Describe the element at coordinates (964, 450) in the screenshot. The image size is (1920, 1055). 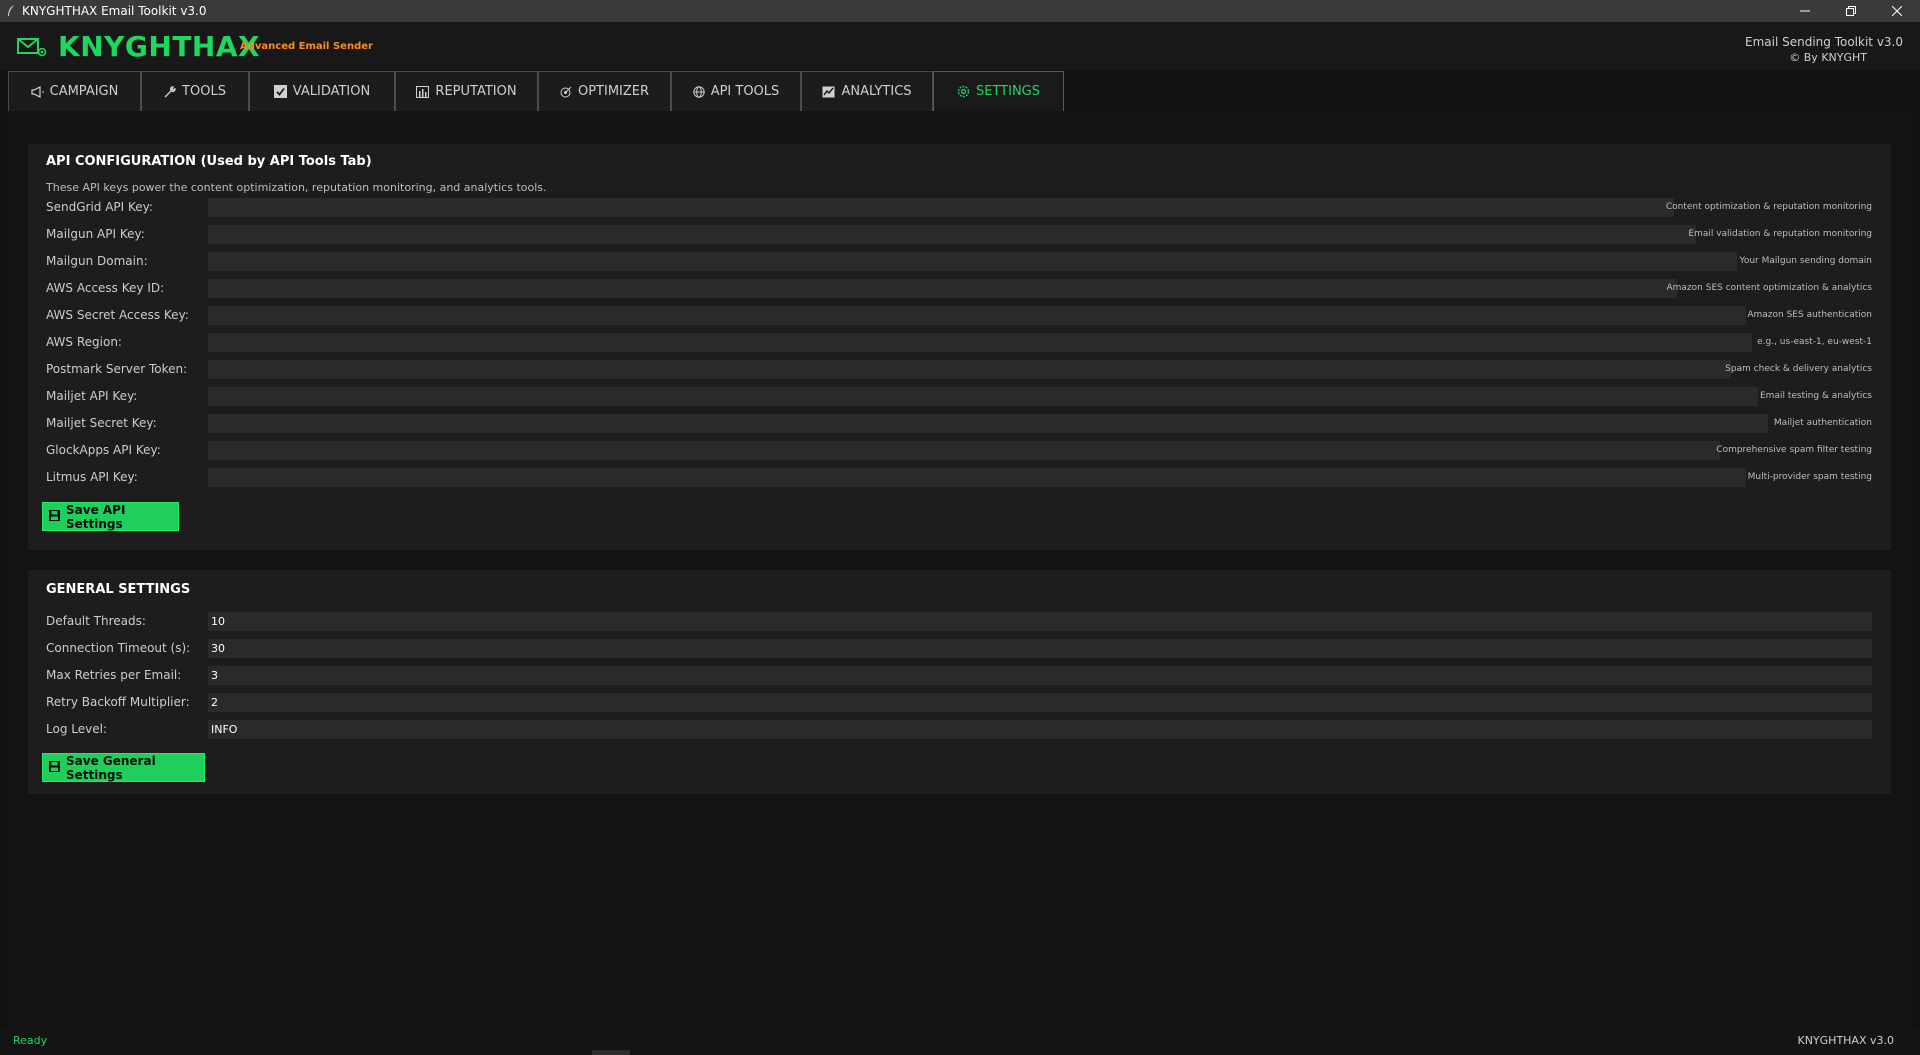
I see `glockapps-api-key-input` at that location.